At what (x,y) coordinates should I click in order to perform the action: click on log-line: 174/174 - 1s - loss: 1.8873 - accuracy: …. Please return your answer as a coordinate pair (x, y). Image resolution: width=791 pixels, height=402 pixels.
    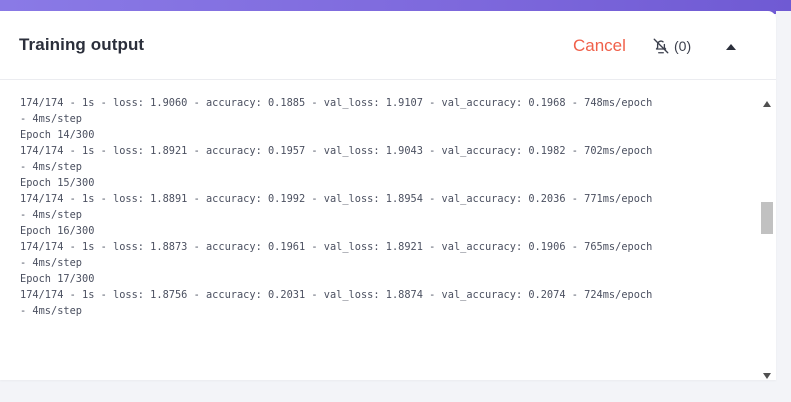
    Looking at the image, I should click on (336, 247).